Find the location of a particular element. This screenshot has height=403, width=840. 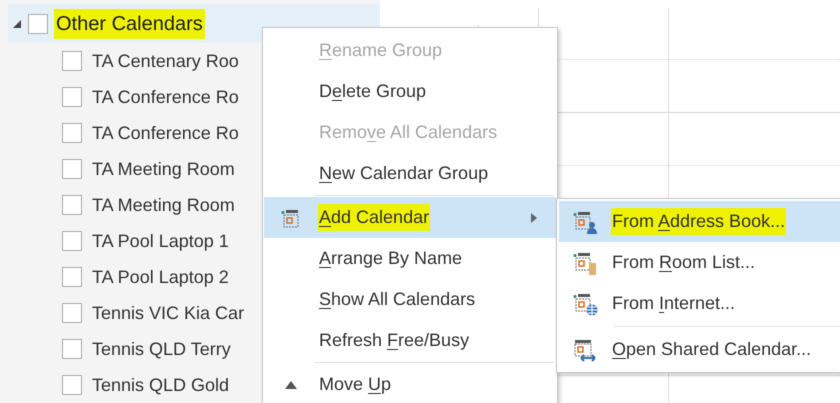

menu-item: Show All Calendars is located at coordinates (410, 299).